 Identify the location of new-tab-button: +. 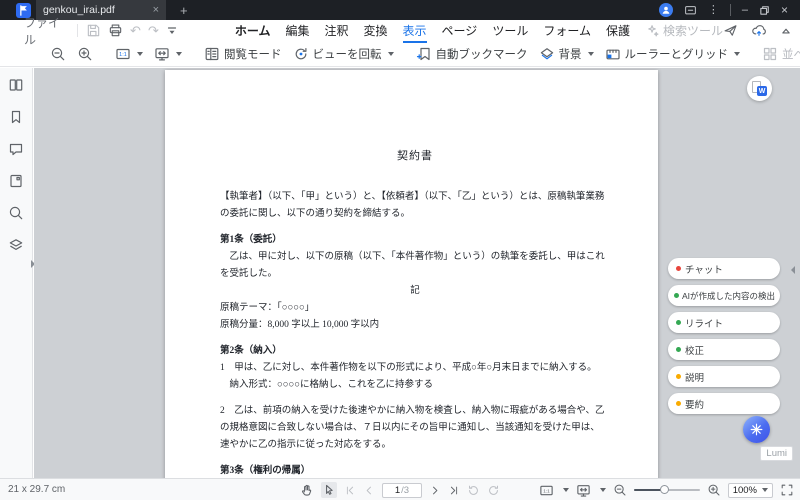
(184, 10).